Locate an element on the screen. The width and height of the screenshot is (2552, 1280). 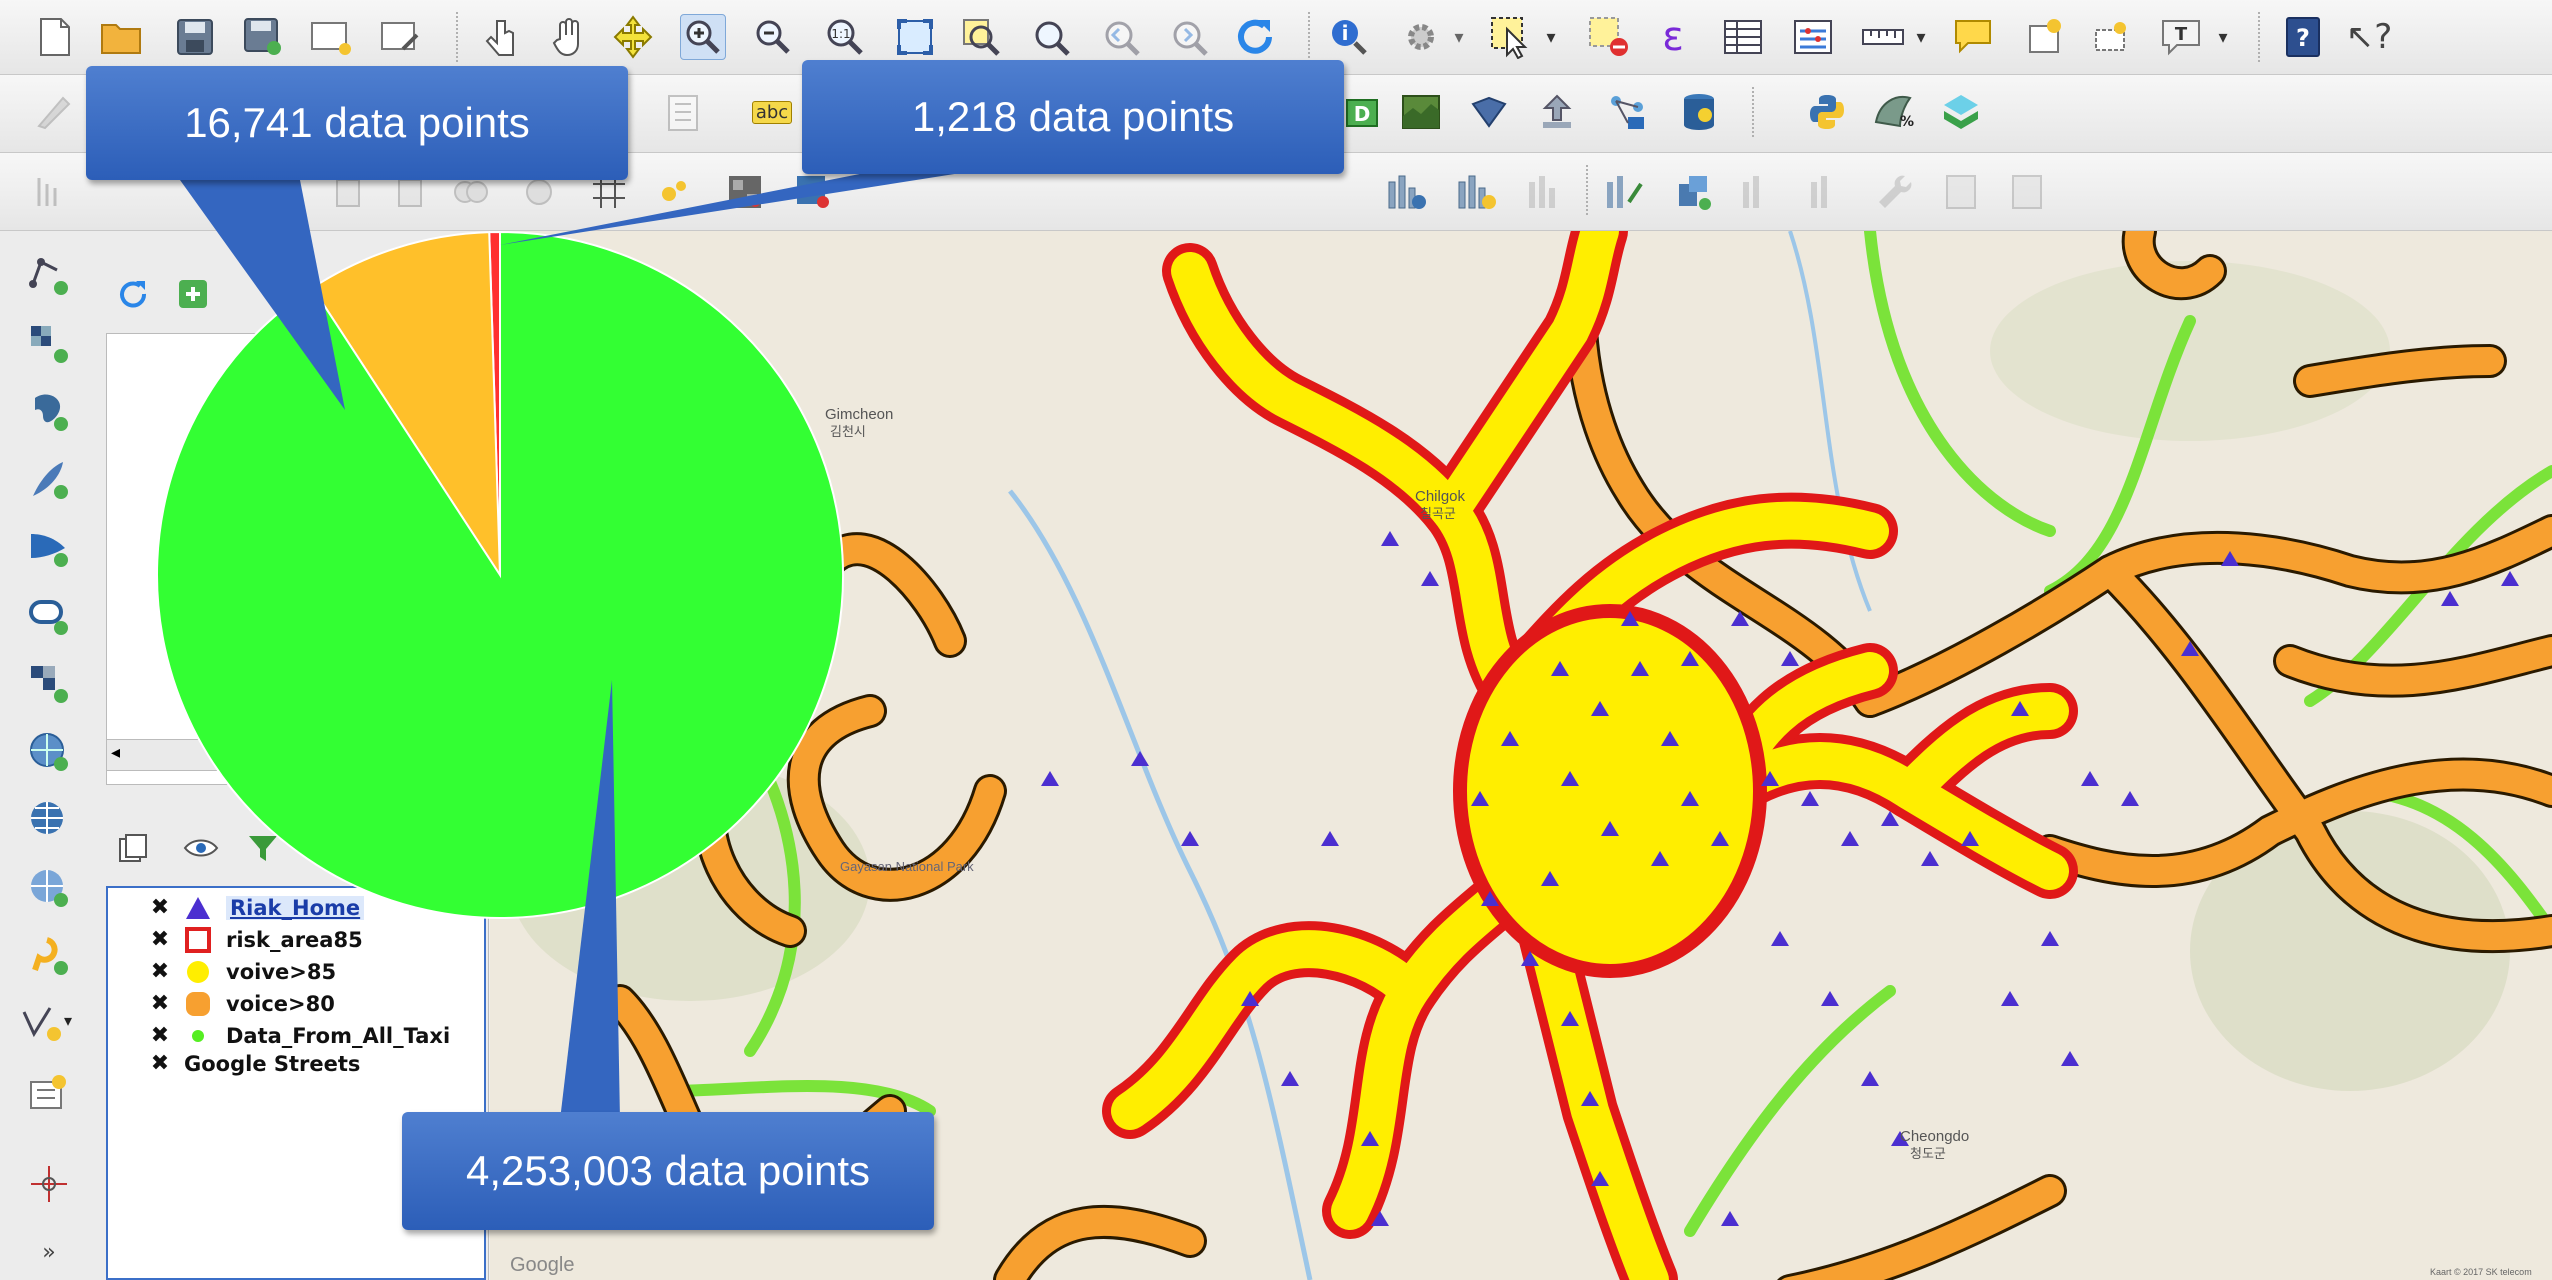
callout-green-count: 4,253,003 data points is located at coordinates (668, 1171).